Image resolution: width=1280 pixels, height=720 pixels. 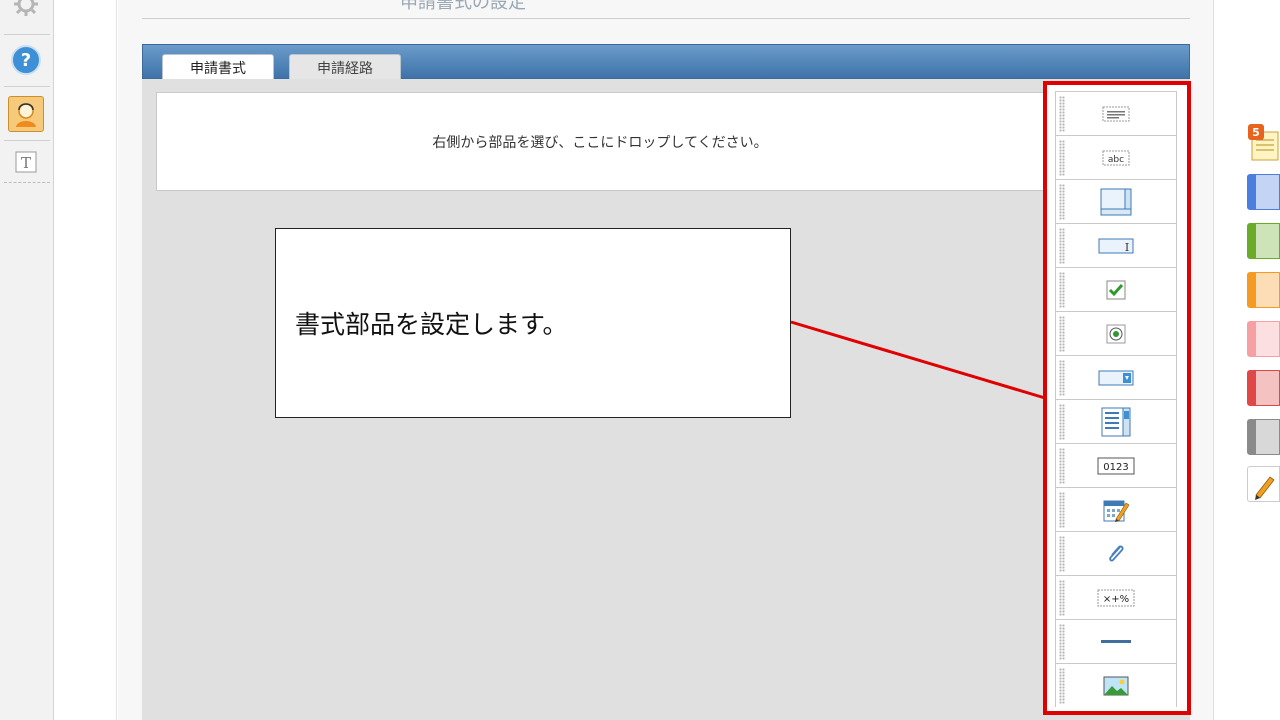 I want to click on svg-text: 0123, so click(x=1115, y=467).